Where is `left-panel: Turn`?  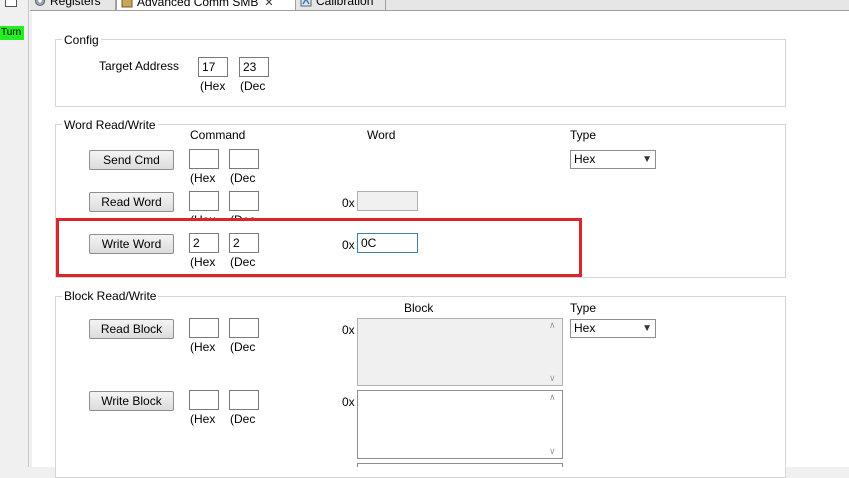
left-panel: Turn is located at coordinates (14, 233).